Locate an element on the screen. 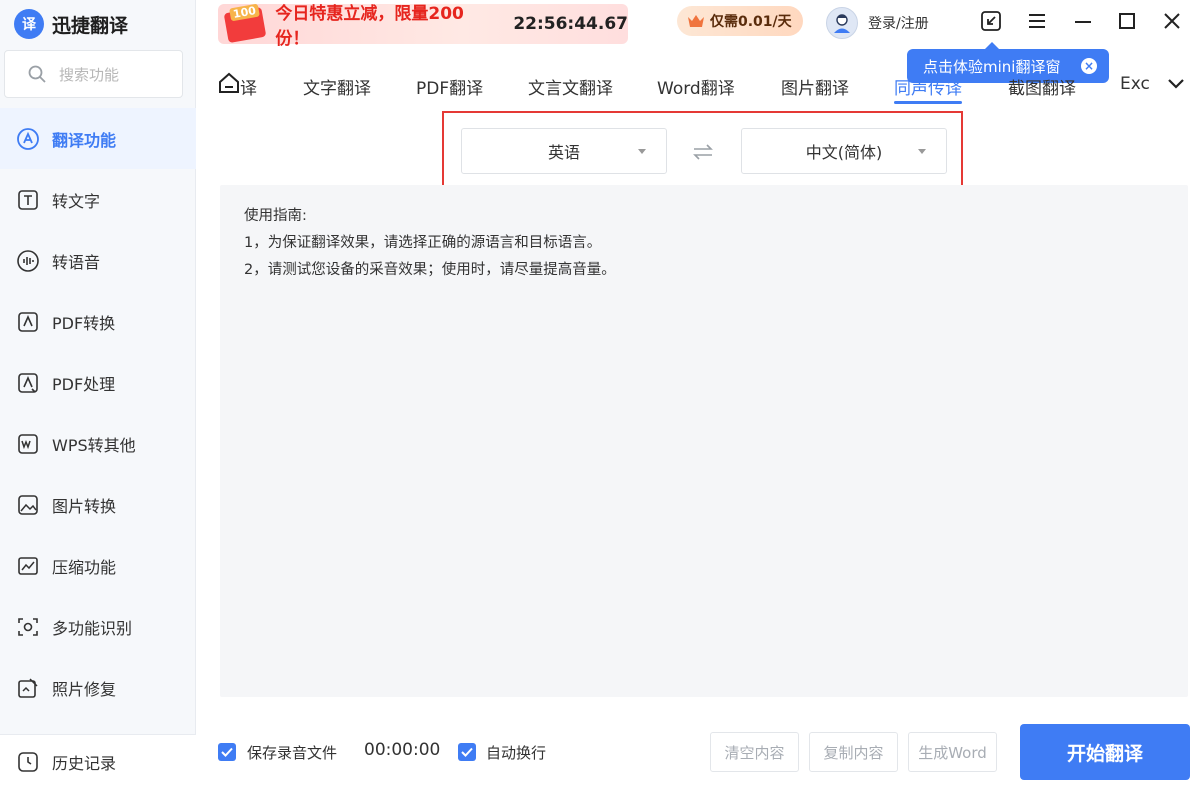 This screenshot has height=788, width=1200. compress-icon is located at coordinates (28, 565).